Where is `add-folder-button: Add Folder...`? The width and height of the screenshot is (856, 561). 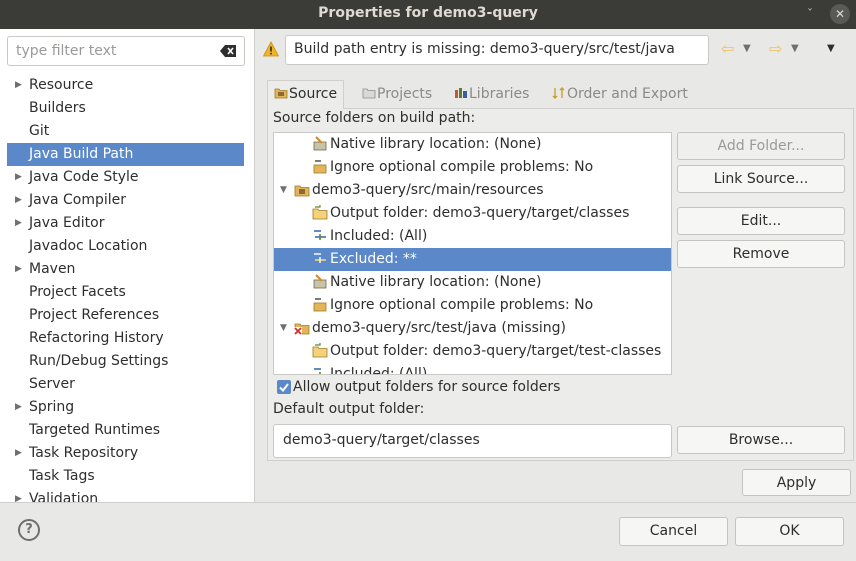
add-folder-button: Add Folder... is located at coordinates (761, 146).